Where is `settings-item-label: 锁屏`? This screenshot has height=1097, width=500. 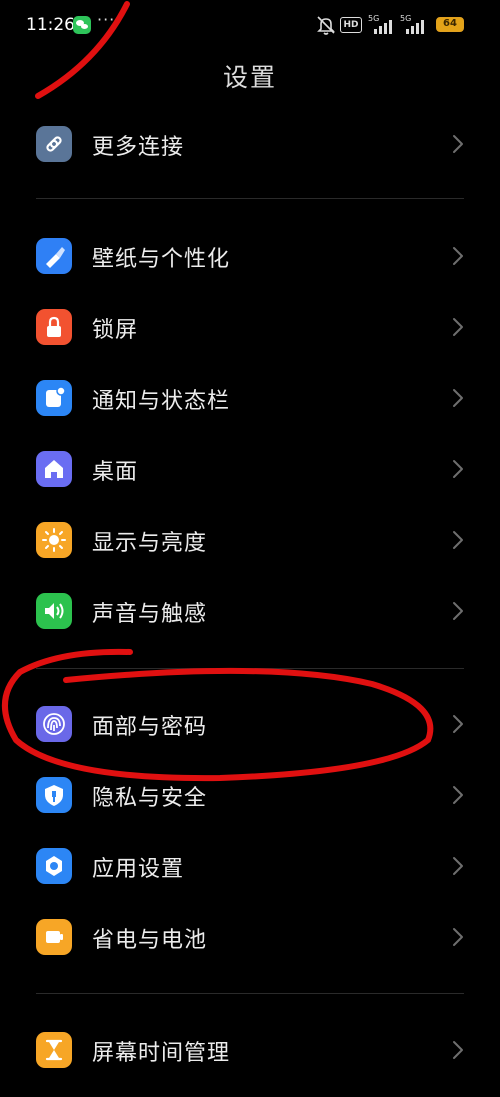 settings-item-label: 锁屏 is located at coordinates (115, 330).